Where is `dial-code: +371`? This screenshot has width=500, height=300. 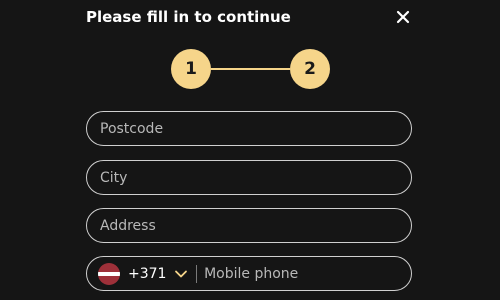 dial-code: +371 is located at coordinates (147, 273).